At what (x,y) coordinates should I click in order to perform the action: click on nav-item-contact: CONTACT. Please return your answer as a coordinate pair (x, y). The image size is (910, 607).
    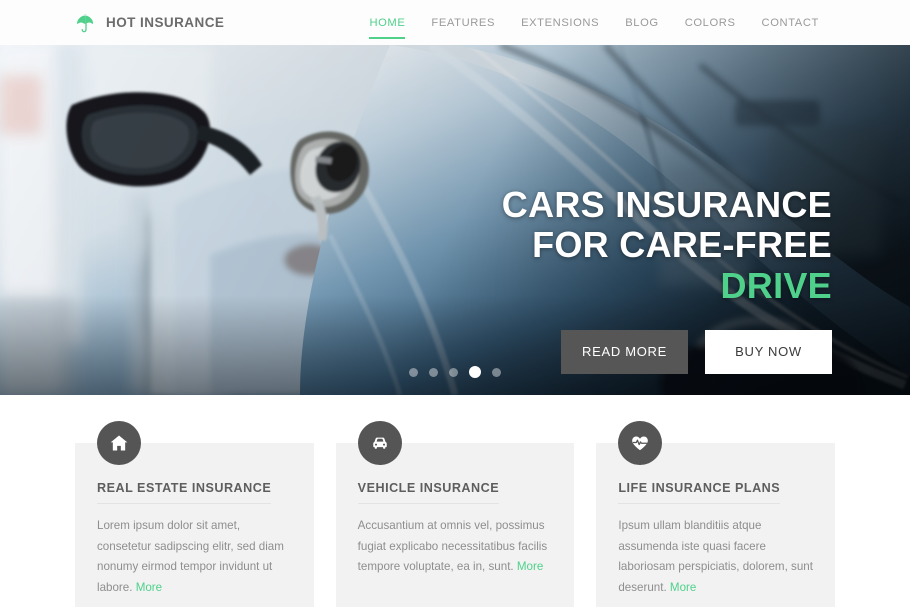
    Looking at the image, I should click on (790, 23).